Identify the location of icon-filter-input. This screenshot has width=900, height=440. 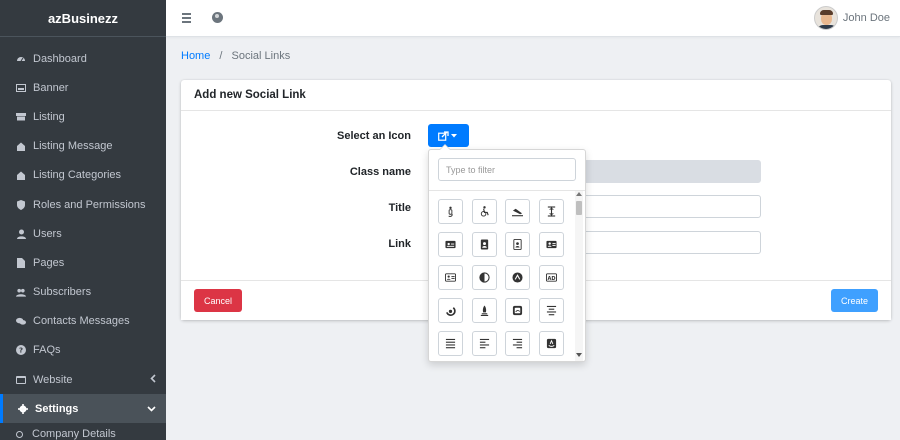
(507, 169).